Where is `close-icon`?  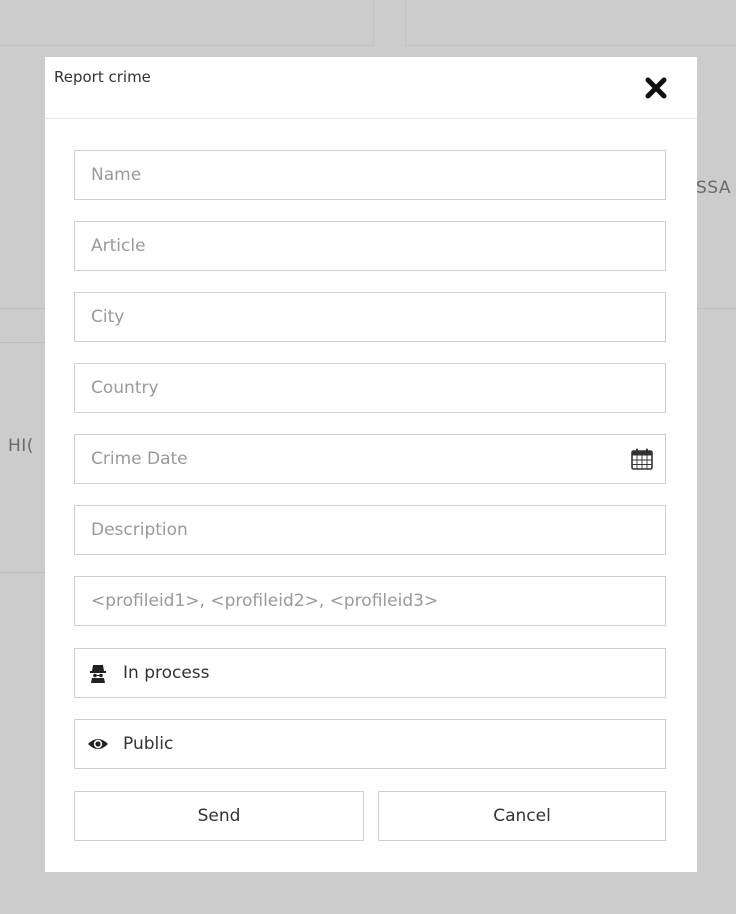
close-icon is located at coordinates (656, 88).